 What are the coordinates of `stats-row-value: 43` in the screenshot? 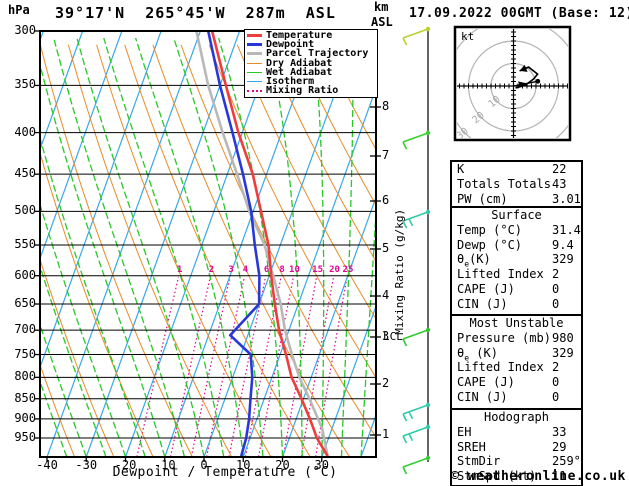 It's located at (559, 183).